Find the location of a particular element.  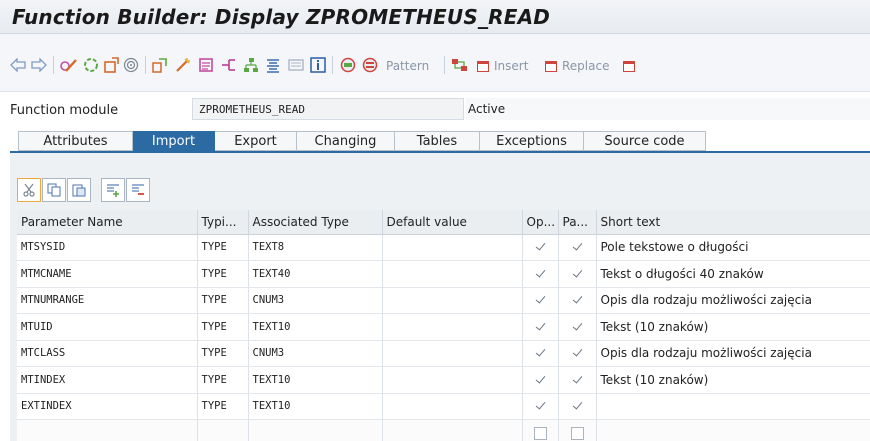

associated-type-cell is located at coordinates (315, 430).